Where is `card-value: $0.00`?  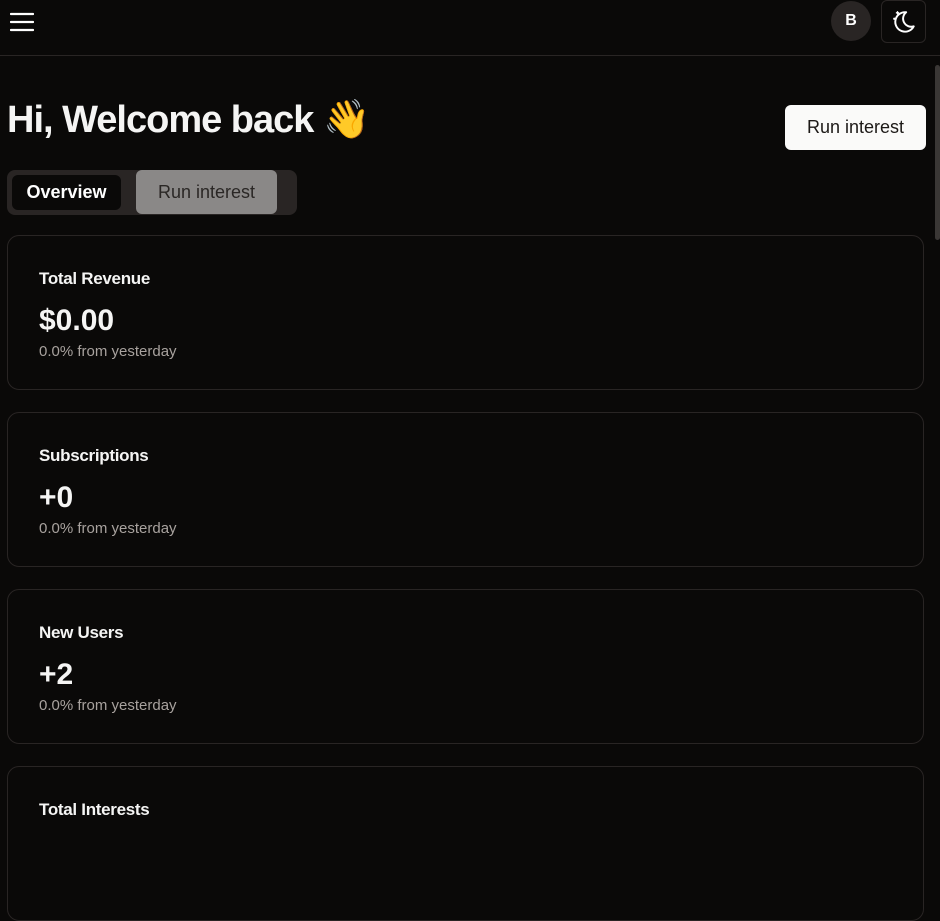 card-value: $0.00 is located at coordinates (77, 320).